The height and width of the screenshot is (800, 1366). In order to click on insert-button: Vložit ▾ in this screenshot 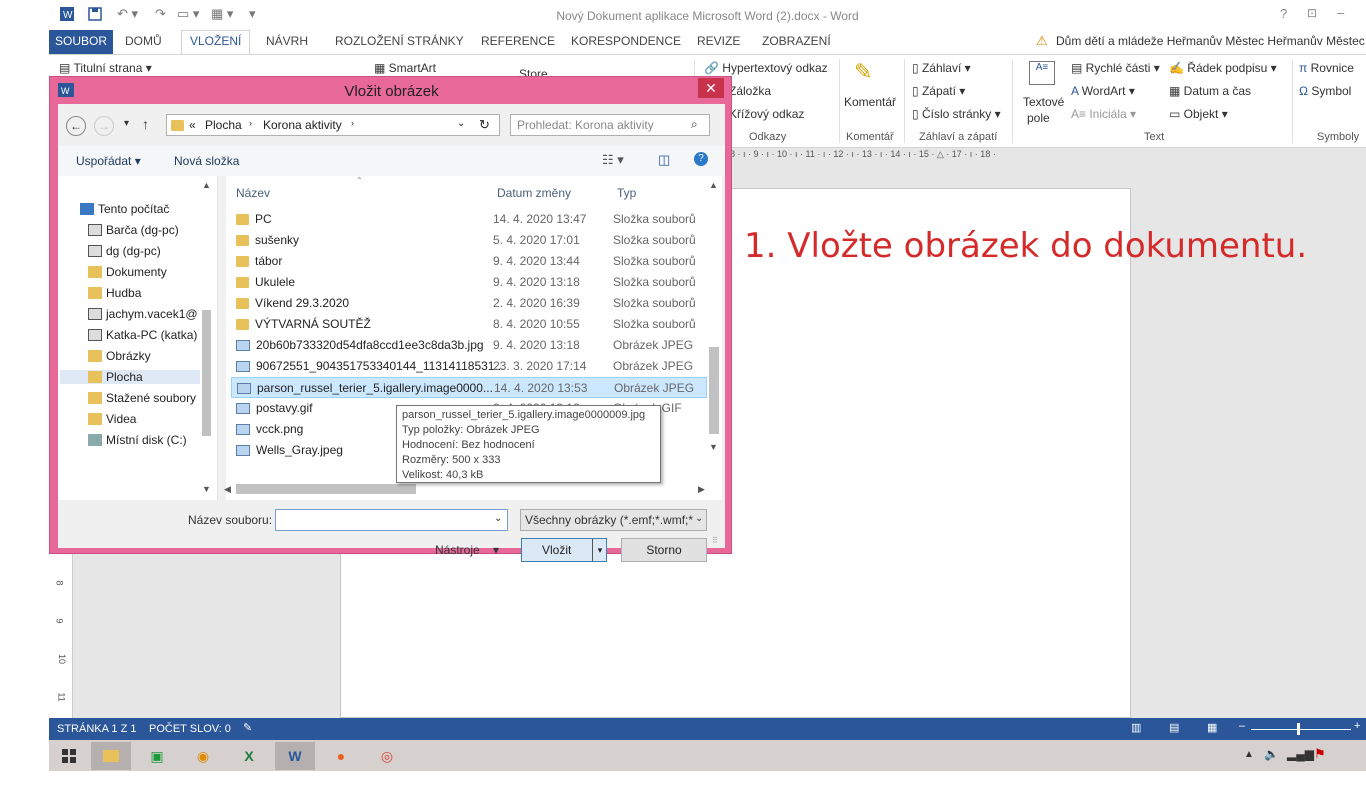, I will do `click(564, 550)`.